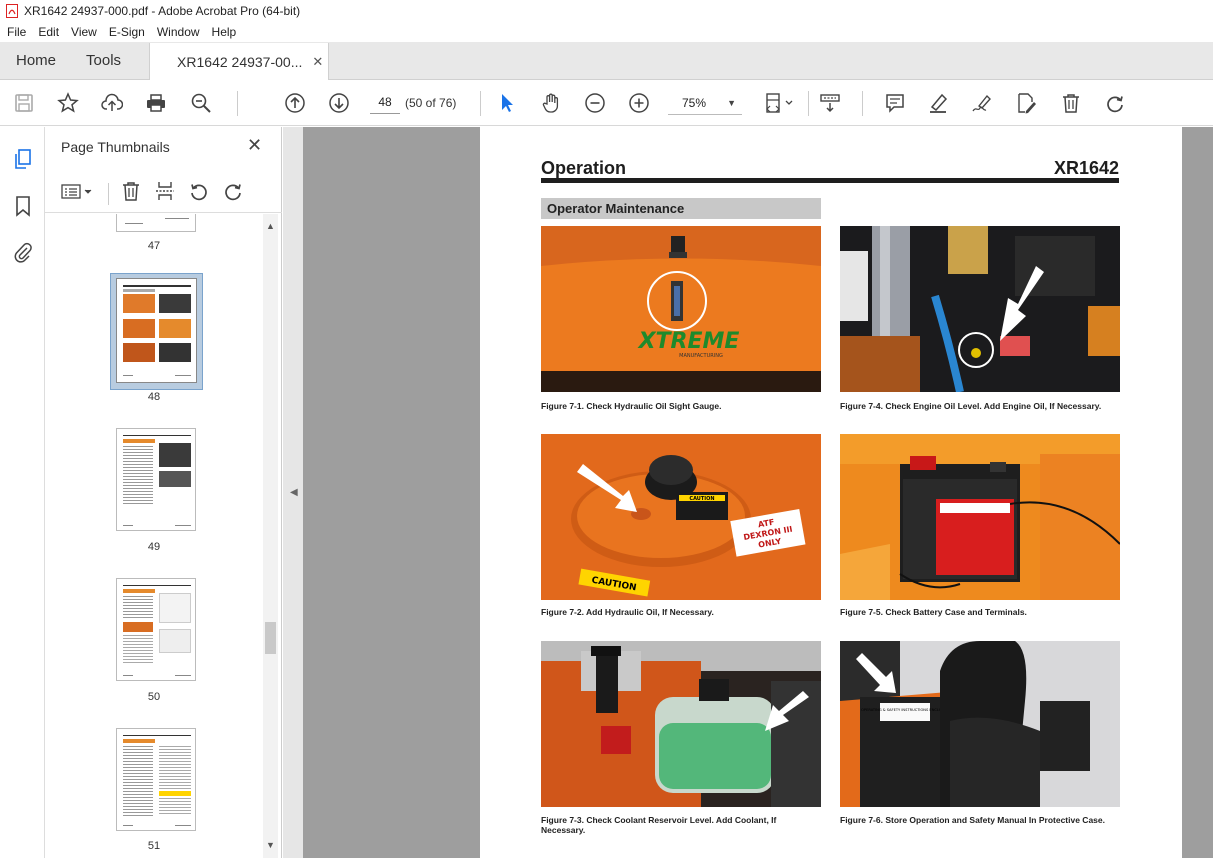 Image resolution: width=1213 pixels, height=858 pixels. What do you see at coordinates (233, 191) in the screenshot?
I see `rotate-clockwise-icon` at bounding box center [233, 191].